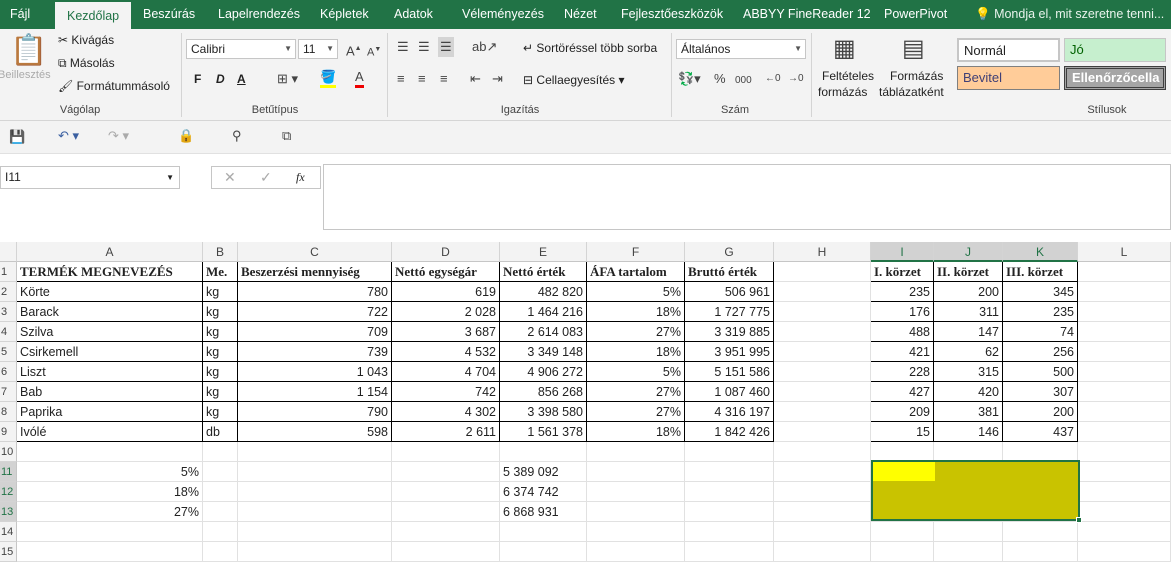  What do you see at coordinates (968, 392) in the screenshot?
I see `cell-J7: 420` at bounding box center [968, 392].